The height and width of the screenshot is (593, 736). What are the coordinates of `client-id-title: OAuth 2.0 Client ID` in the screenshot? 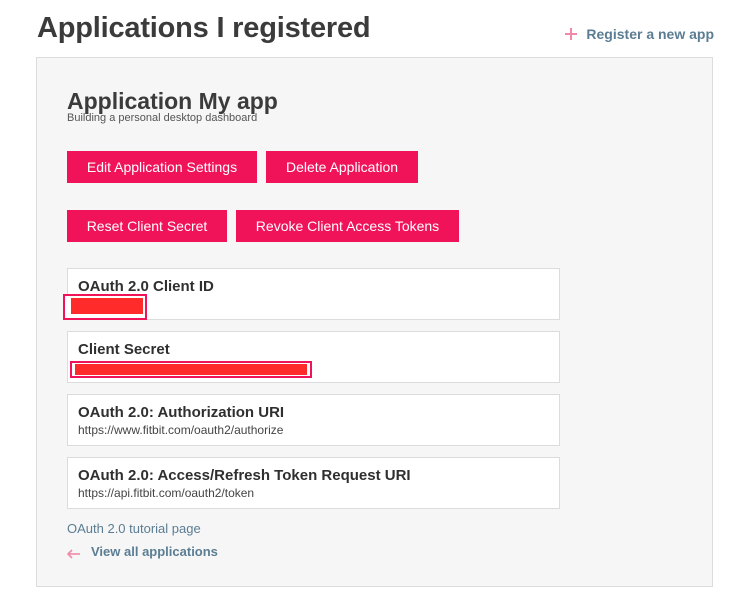 It's located at (146, 286).